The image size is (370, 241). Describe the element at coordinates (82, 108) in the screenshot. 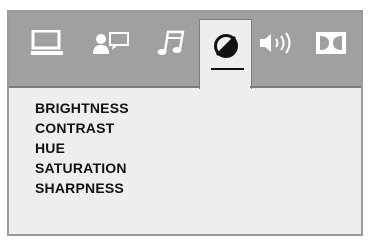

I see `menu-item-brightness: BRIGHTNESS` at that location.